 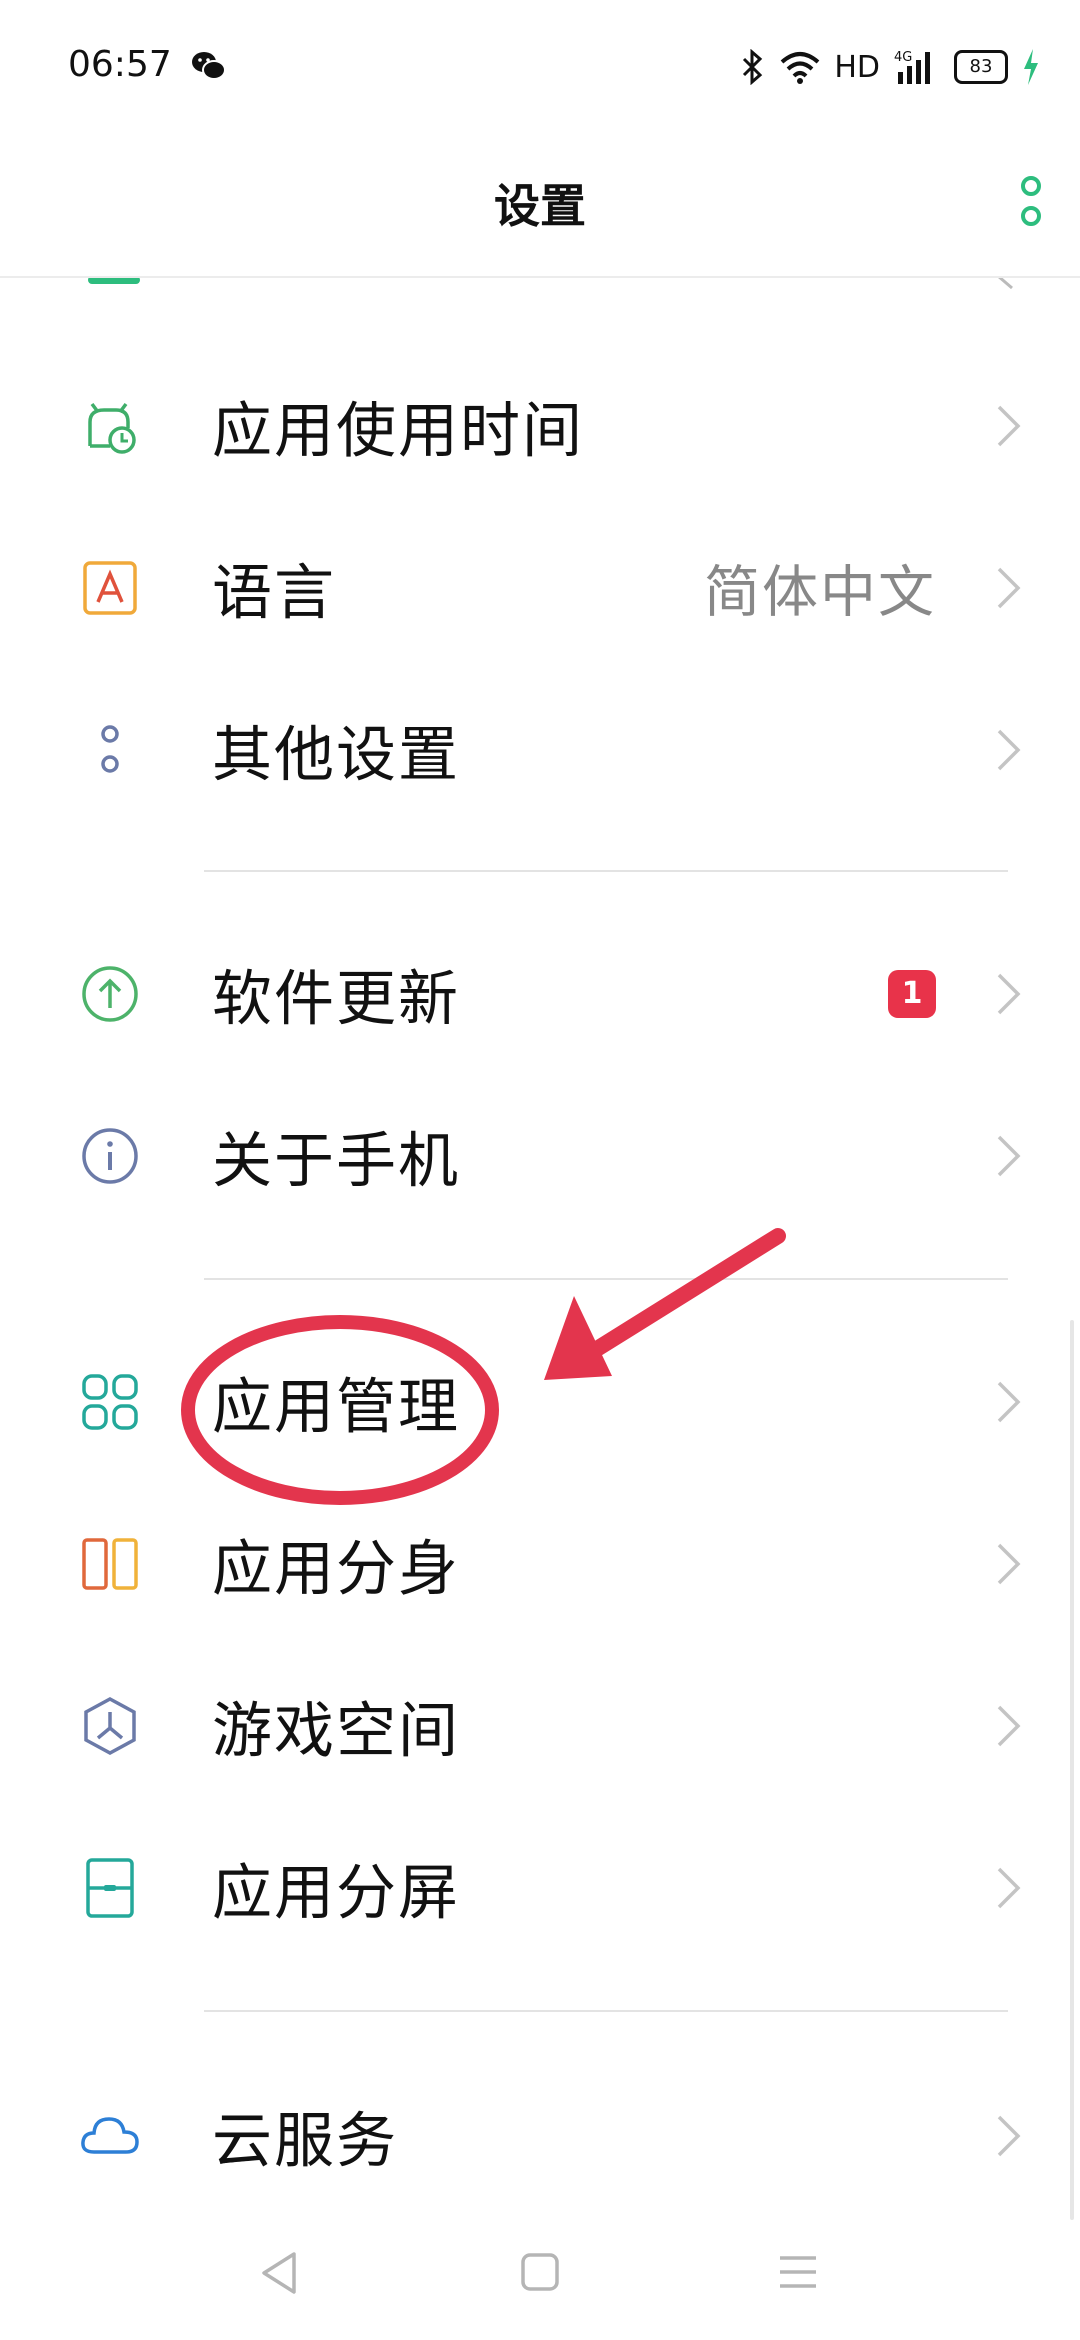 What do you see at coordinates (110, 588) in the screenshot?
I see `language-icon` at bounding box center [110, 588].